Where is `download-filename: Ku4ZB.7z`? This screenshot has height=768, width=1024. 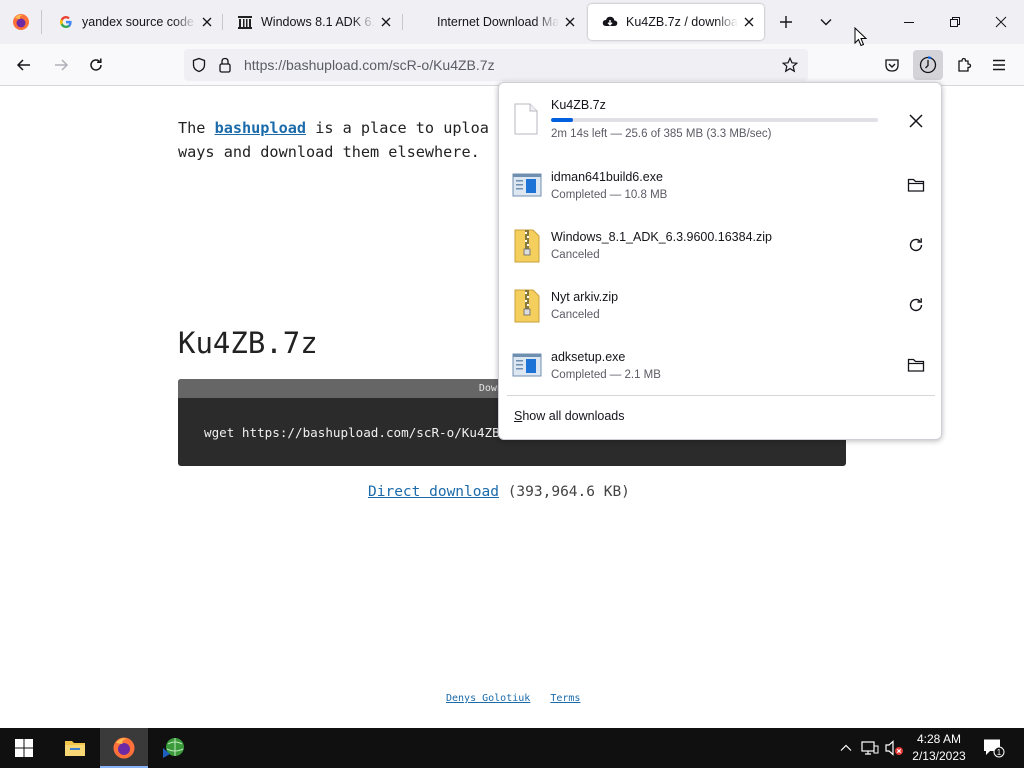
download-filename: Ku4ZB.7z is located at coordinates (578, 105).